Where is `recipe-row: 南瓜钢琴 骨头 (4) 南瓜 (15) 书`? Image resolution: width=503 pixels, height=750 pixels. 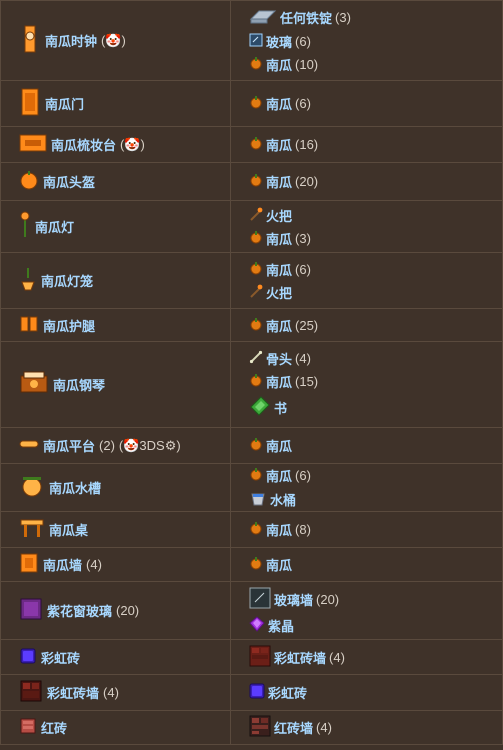
recipe-row: 南瓜钢琴 骨头 (4) 南瓜 (15) 书 is located at coordinates (251, 384).